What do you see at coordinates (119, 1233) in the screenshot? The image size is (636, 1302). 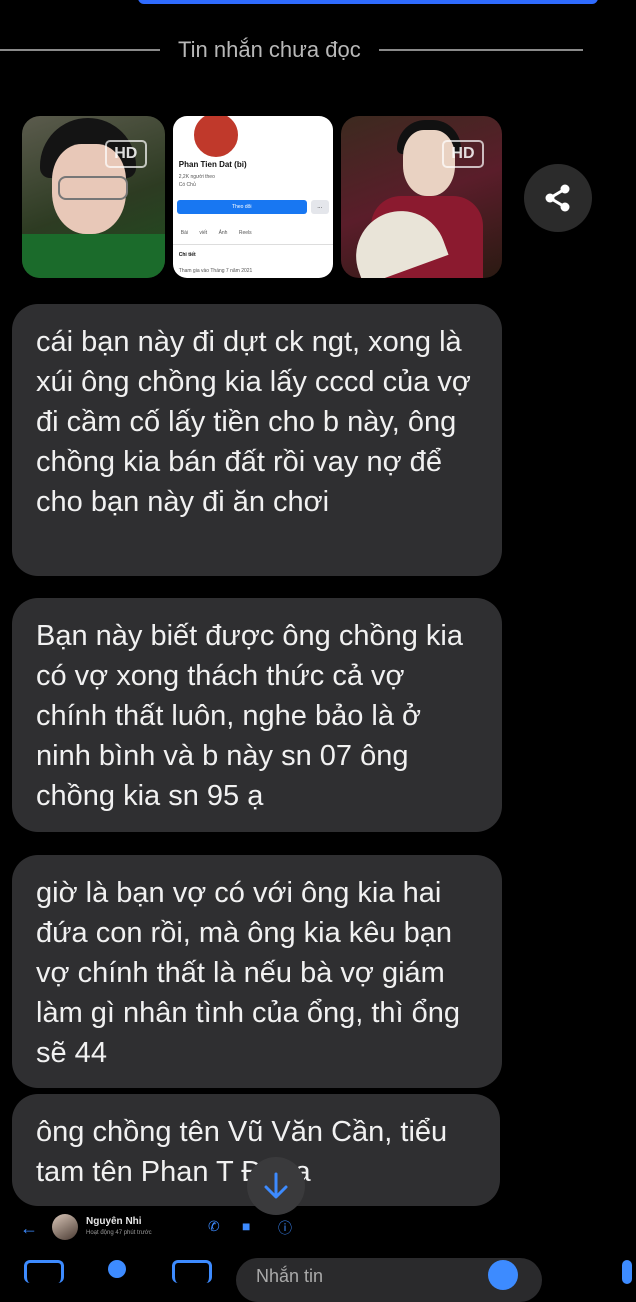 I see `contact-status: Hoạt động 47 phút trước` at bounding box center [119, 1233].